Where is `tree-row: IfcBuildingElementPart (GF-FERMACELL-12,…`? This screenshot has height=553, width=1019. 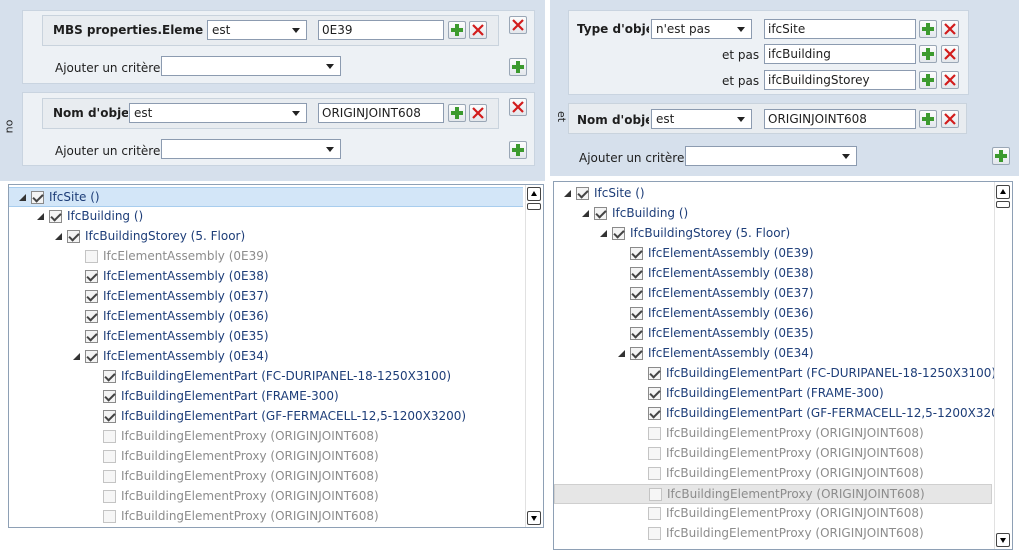 tree-row: IfcBuildingElementPart (GF-FERMACELL-12,… is located at coordinates (783, 414).